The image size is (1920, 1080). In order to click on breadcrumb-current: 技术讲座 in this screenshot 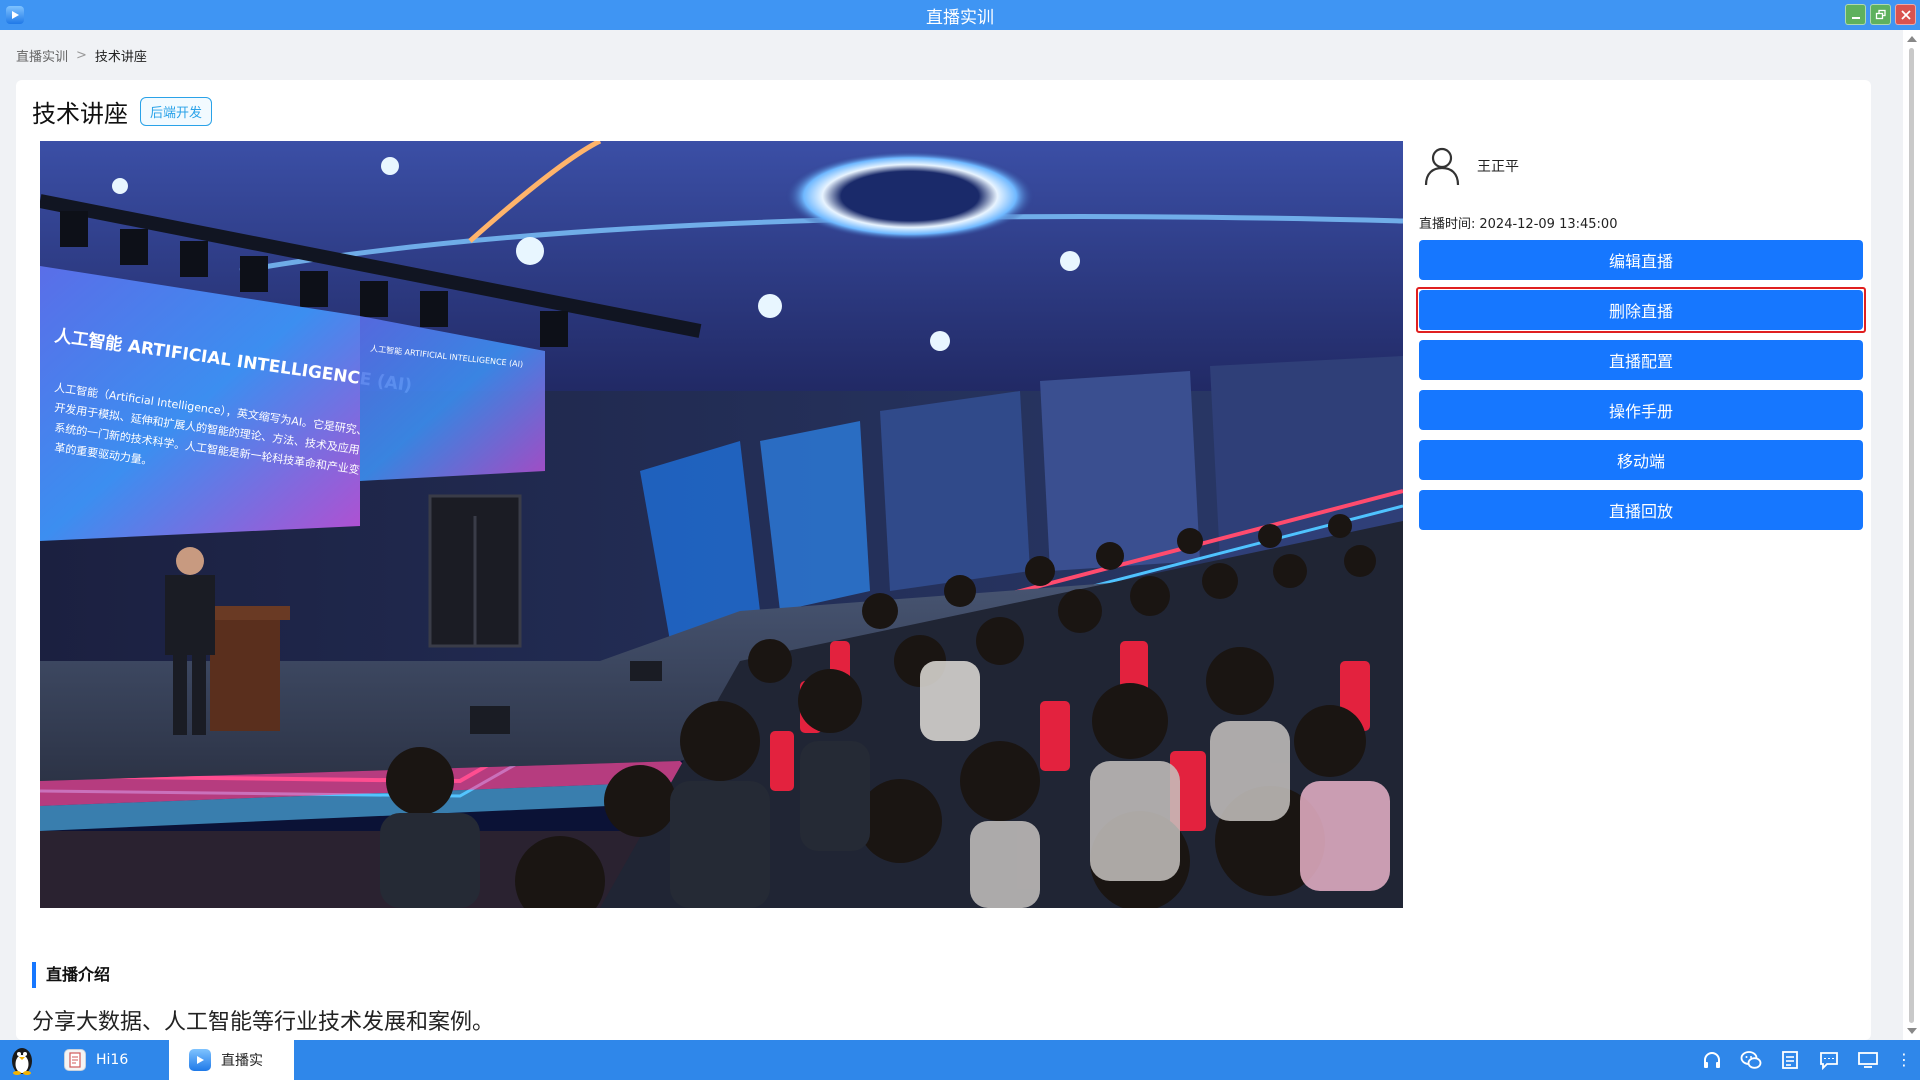, I will do `click(120, 57)`.